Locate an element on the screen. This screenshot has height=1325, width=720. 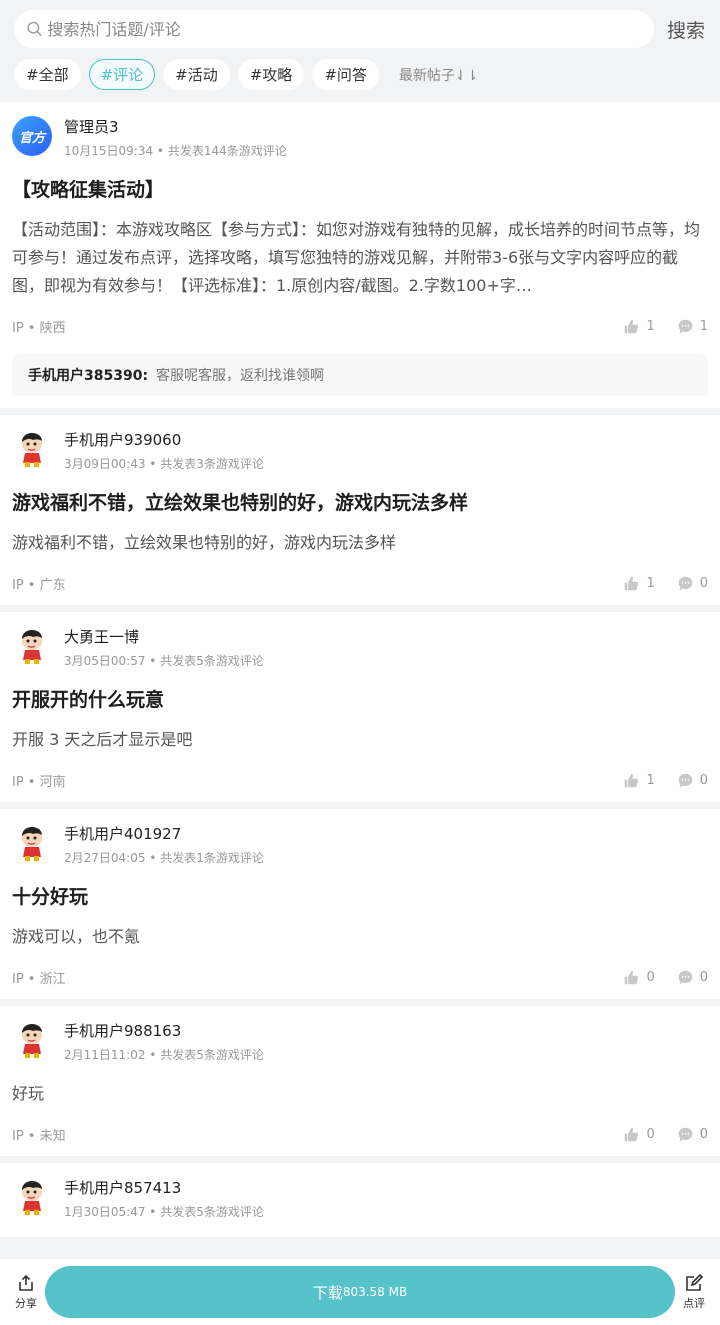
user-name: 大勇王一博 is located at coordinates (164, 637).